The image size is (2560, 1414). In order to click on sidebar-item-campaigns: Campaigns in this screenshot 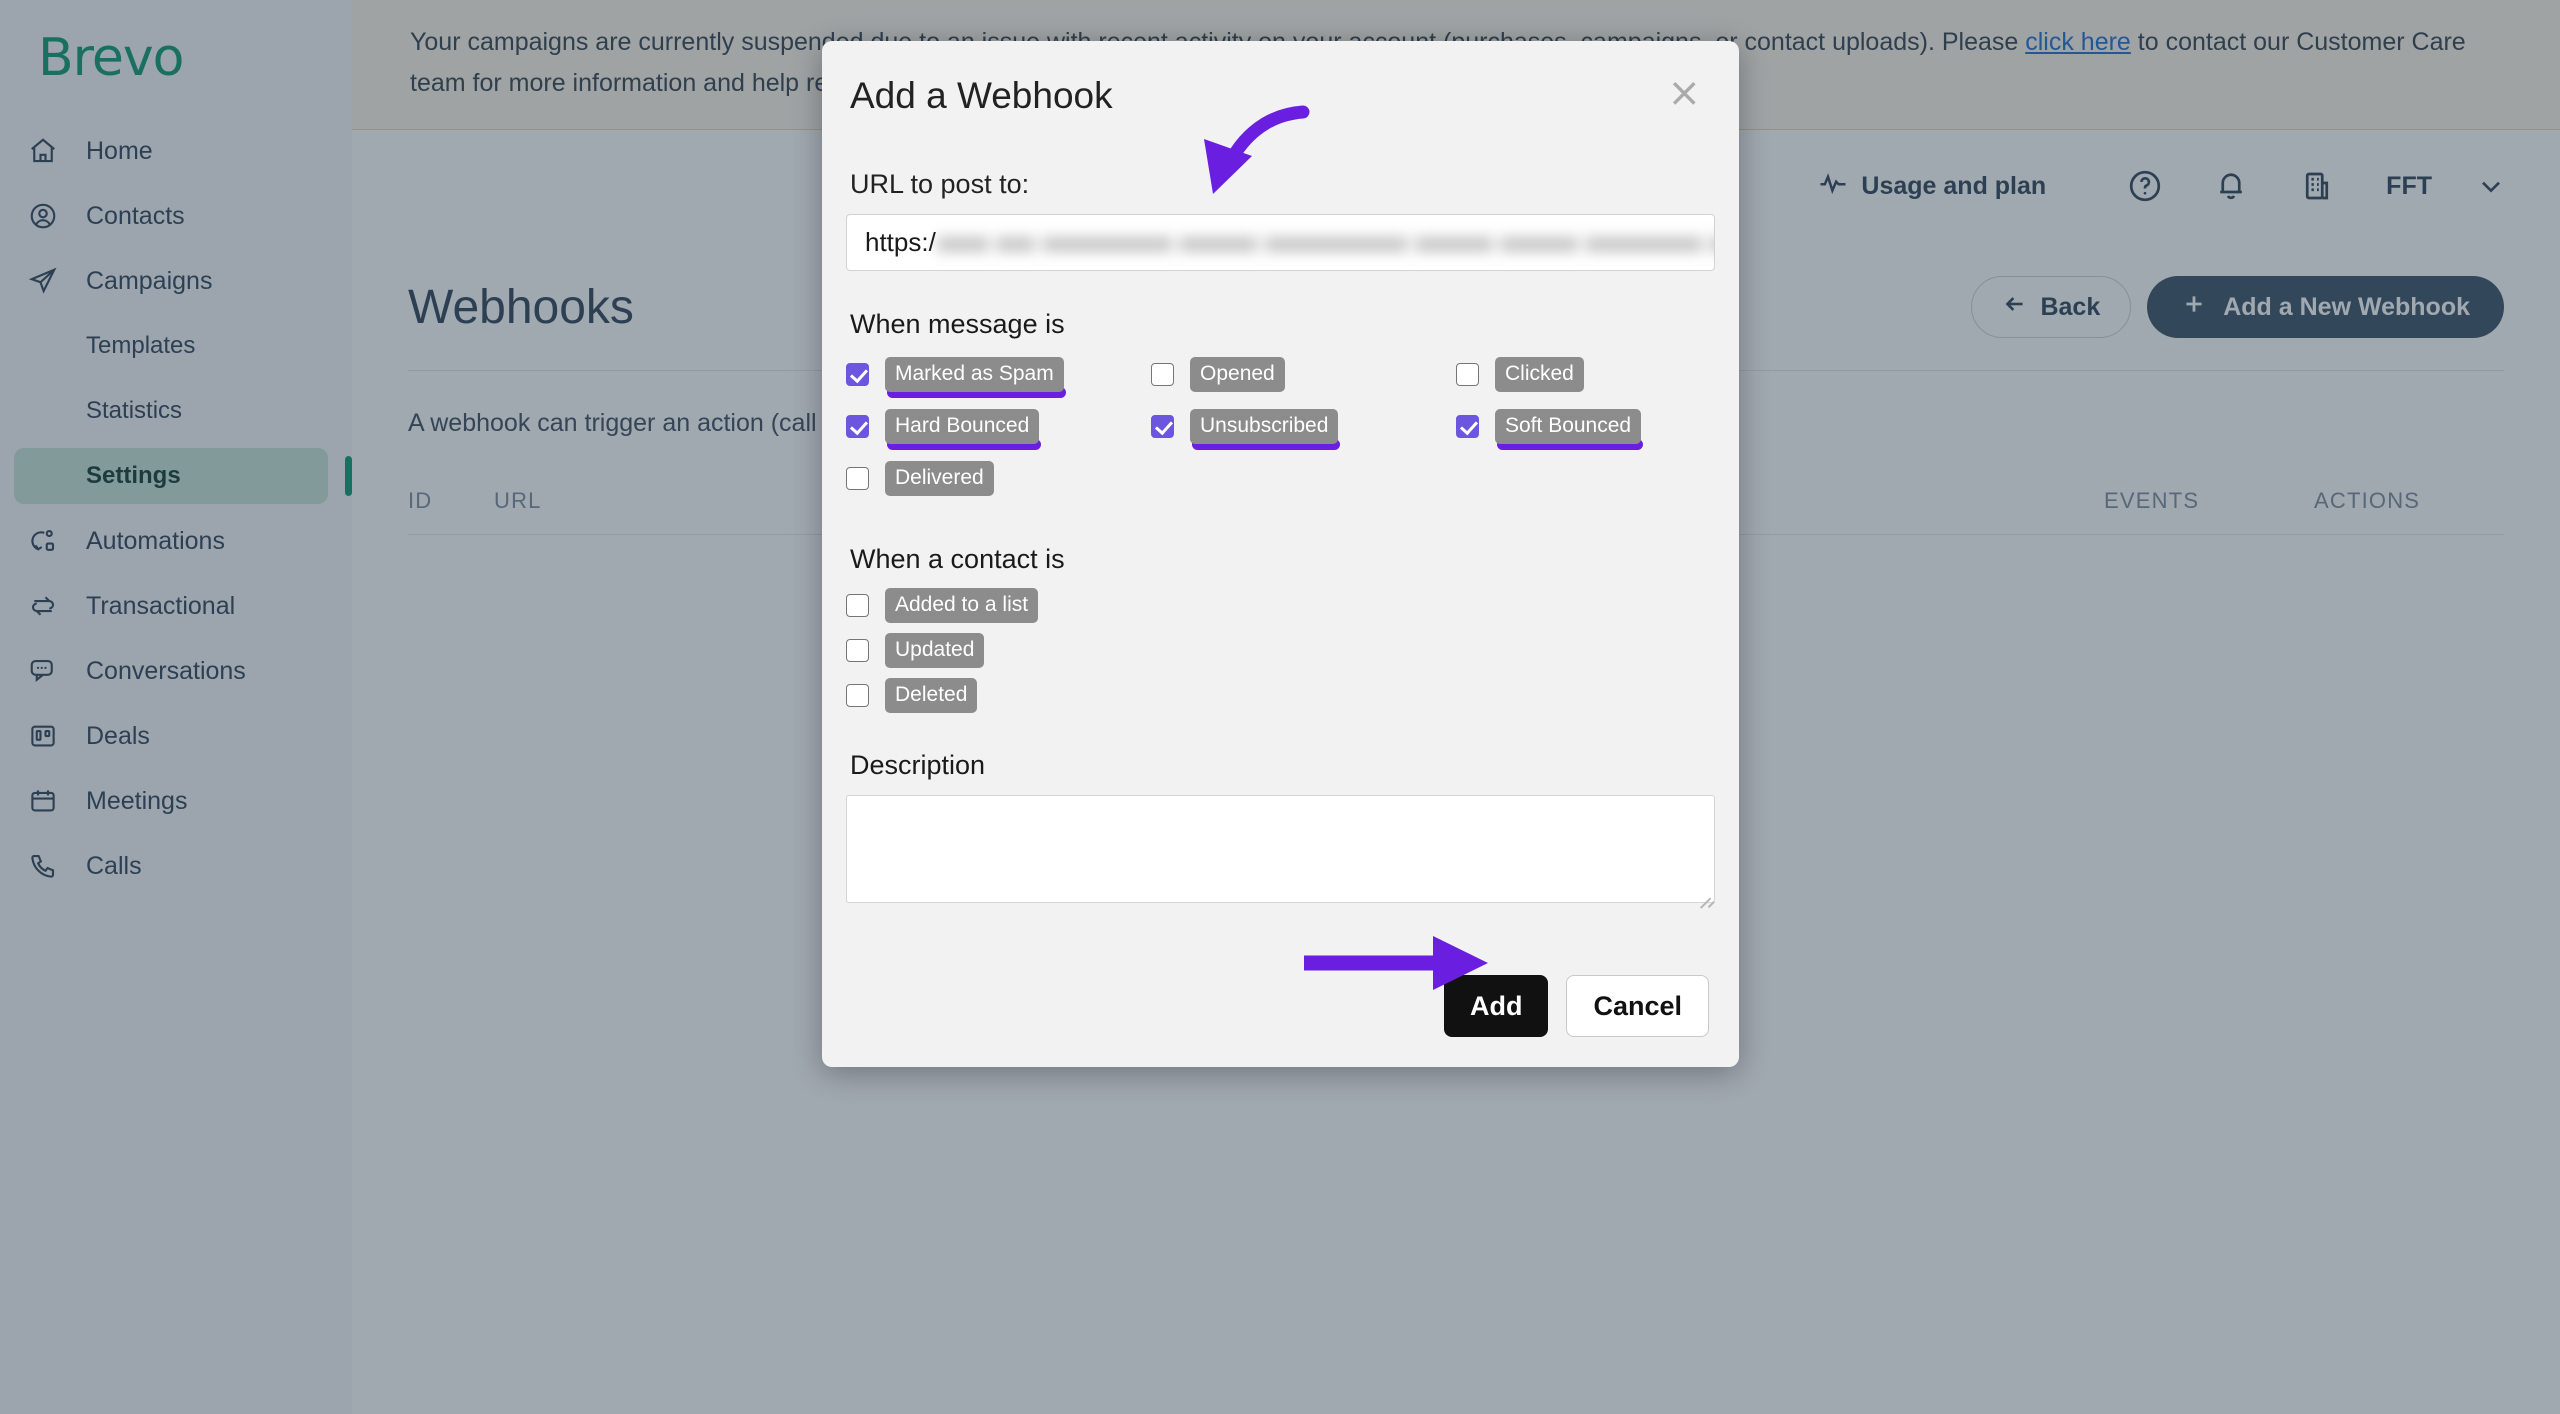, I will do `click(171, 281)`.